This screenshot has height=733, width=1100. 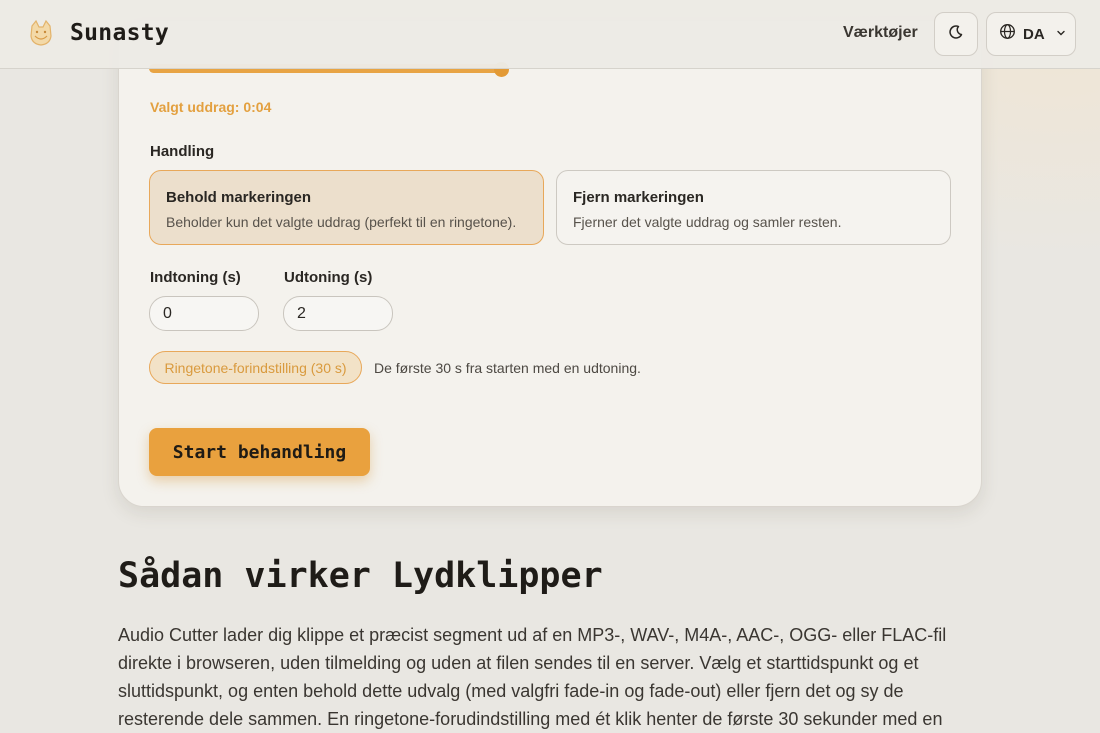 What do you see at coordinates (1034, 34) in the screenshot?
I see `language-code: DA` at bounding box center [1034, 34].